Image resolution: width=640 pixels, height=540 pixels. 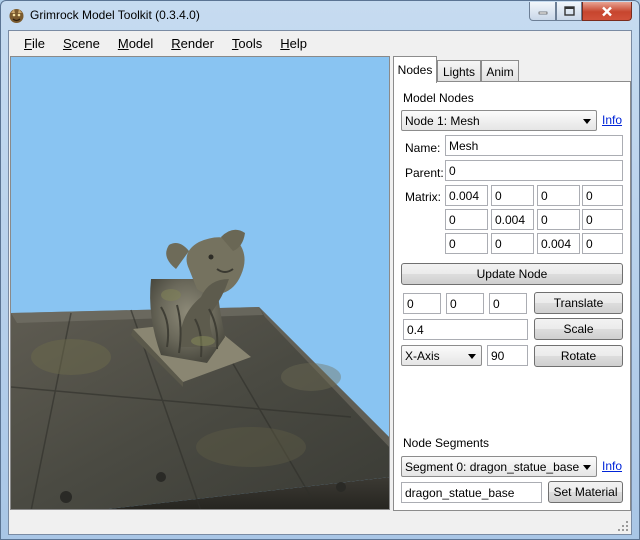 I want to click on menu-model: Model, so click(x=135, y=43).